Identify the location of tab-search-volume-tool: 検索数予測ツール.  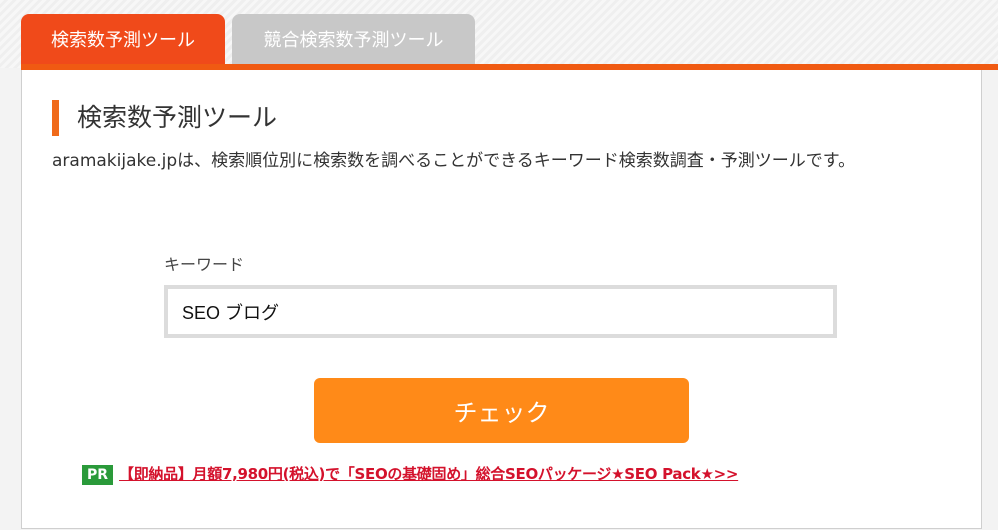
(123, 39).